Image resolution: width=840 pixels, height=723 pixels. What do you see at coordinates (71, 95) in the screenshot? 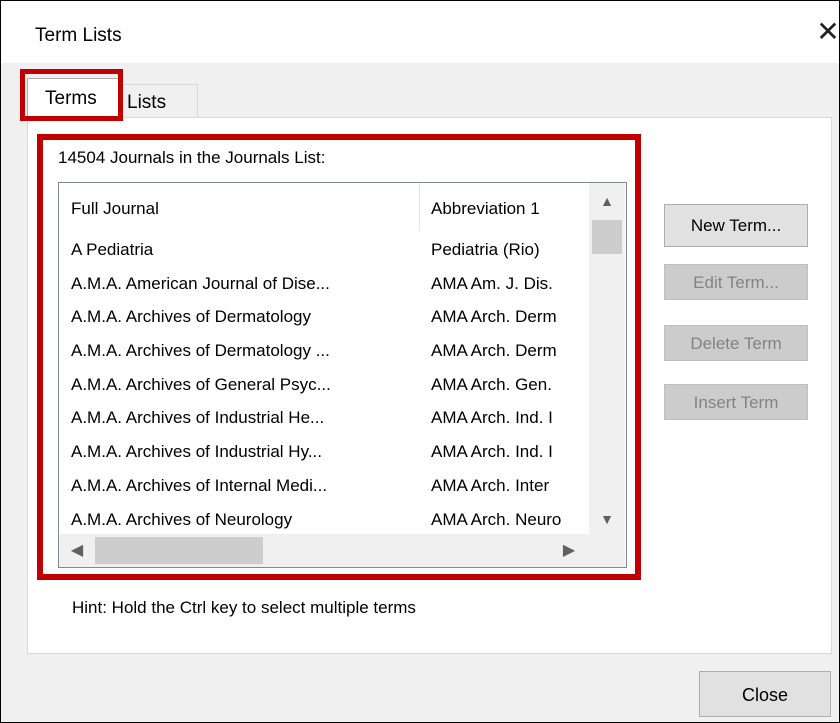
I see `terms-tab-highlight-box` at bounding box center [71, 95].